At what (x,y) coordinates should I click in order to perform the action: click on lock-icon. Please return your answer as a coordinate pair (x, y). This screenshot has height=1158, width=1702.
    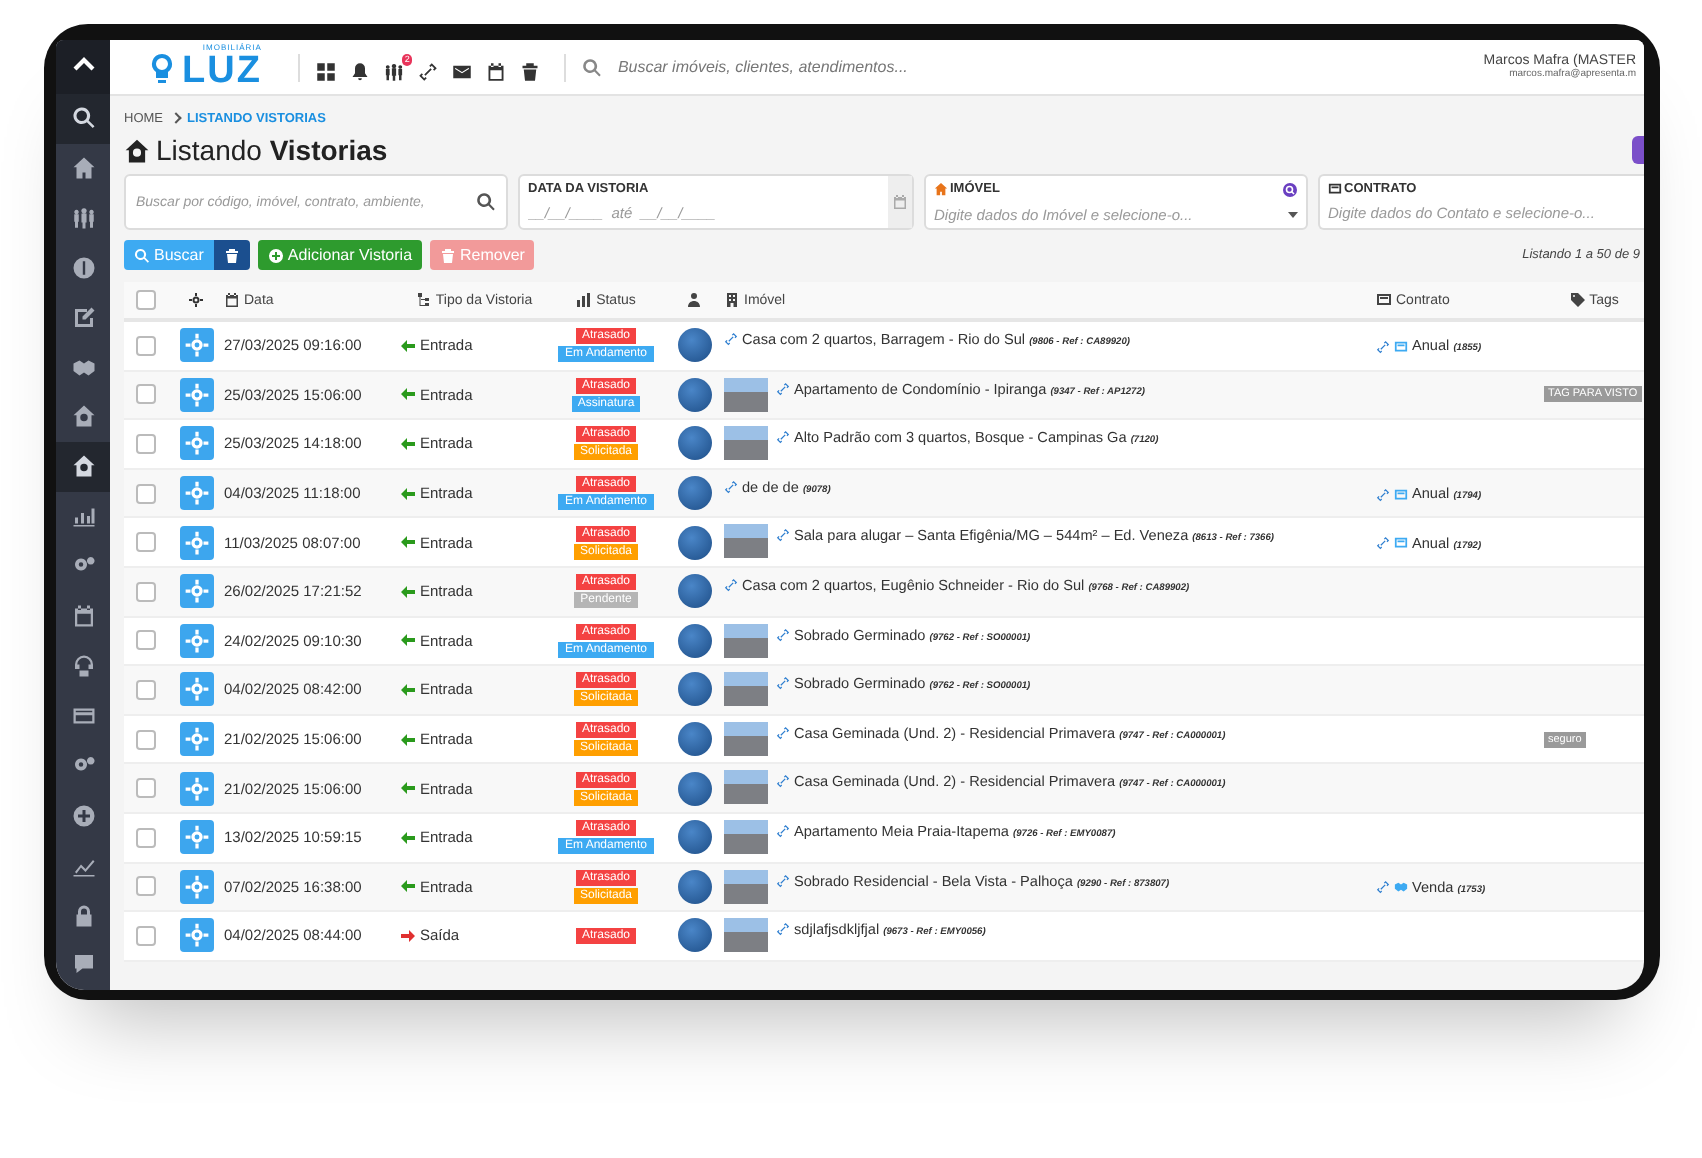
    Looking at the image, I should click on (83, 915).